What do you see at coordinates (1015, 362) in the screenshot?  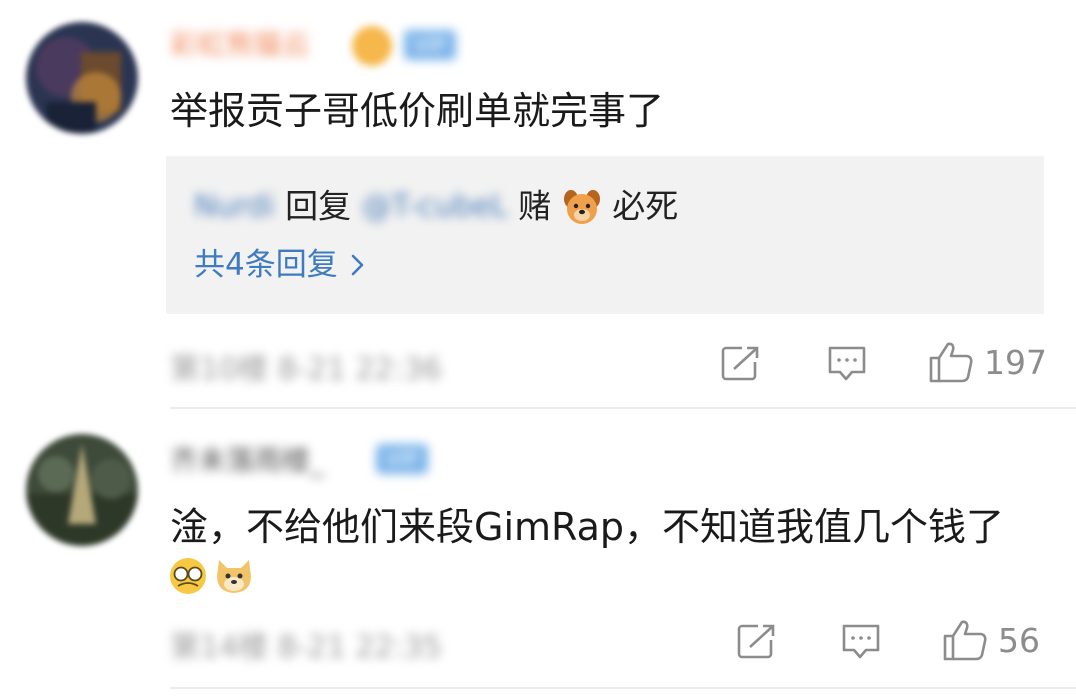 I see `like-count: 197` at bounding box center [1015, 362].